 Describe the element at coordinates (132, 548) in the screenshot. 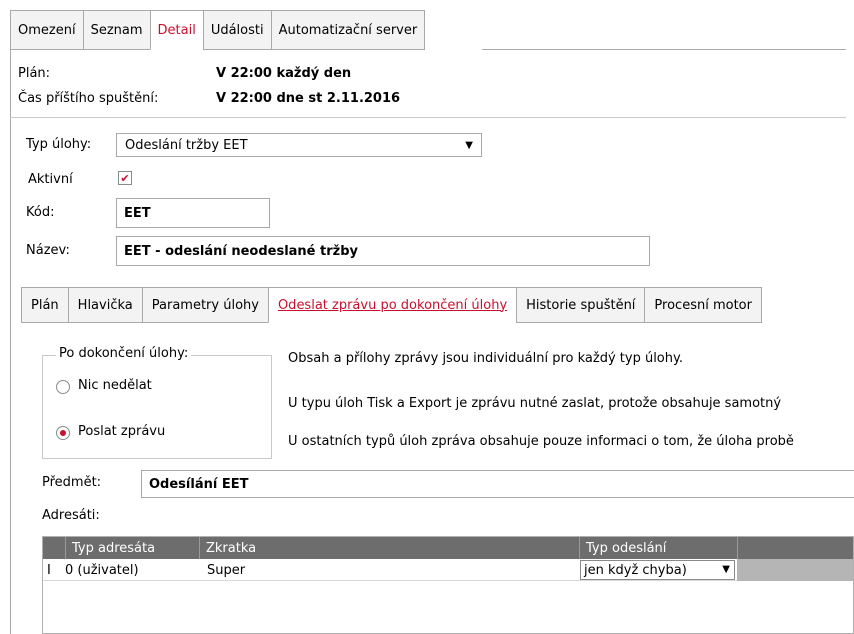

I see `column-header-type: Typ adresáta` at that location.